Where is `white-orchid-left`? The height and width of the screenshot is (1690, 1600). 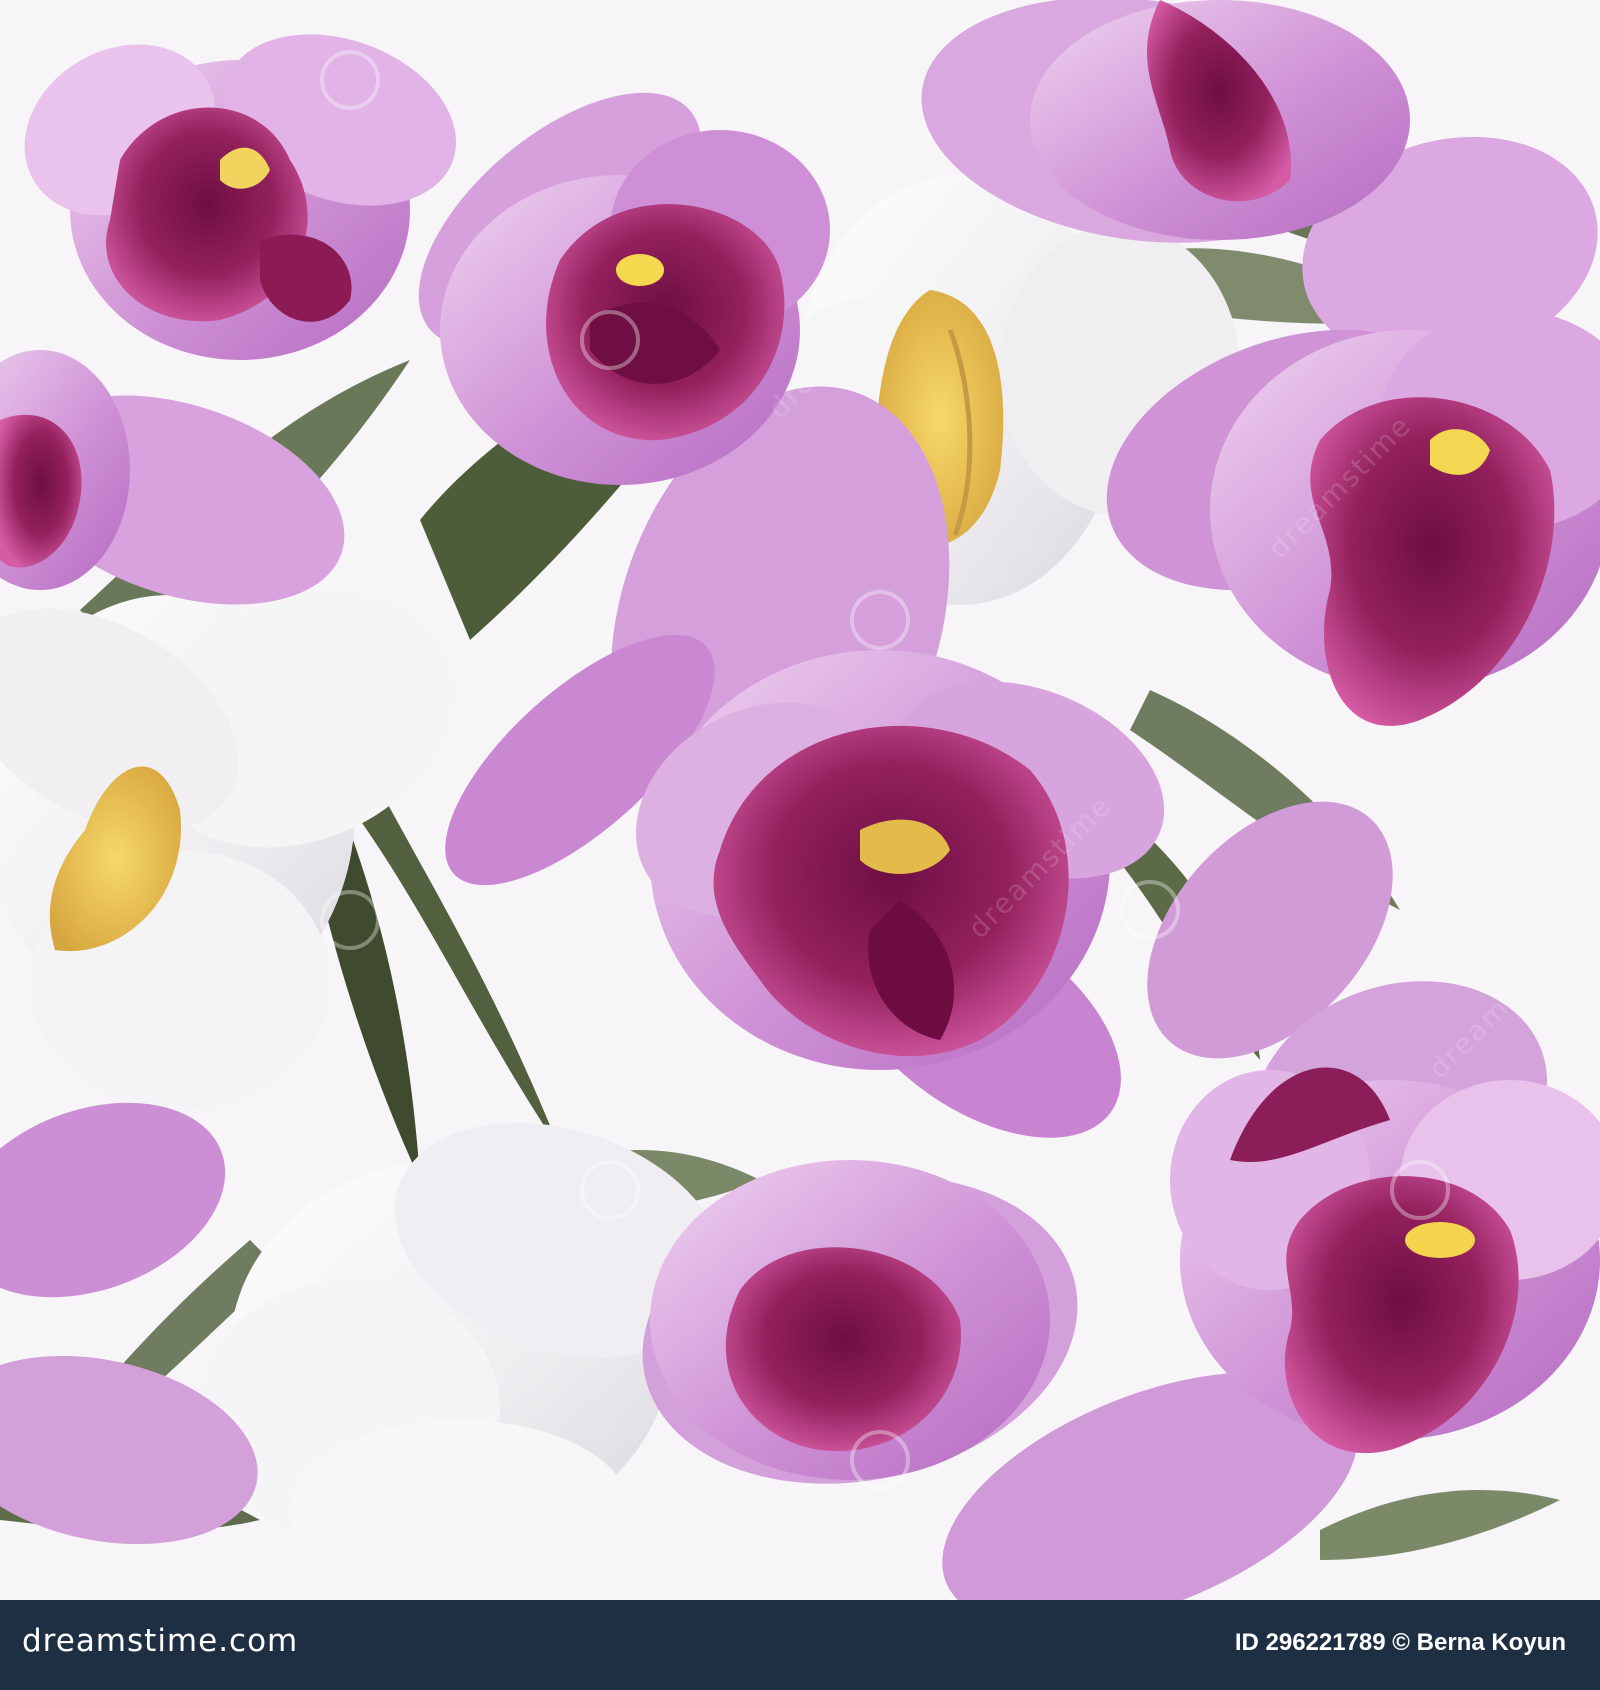 white-orchid-left is located at coordinates (227, 851).